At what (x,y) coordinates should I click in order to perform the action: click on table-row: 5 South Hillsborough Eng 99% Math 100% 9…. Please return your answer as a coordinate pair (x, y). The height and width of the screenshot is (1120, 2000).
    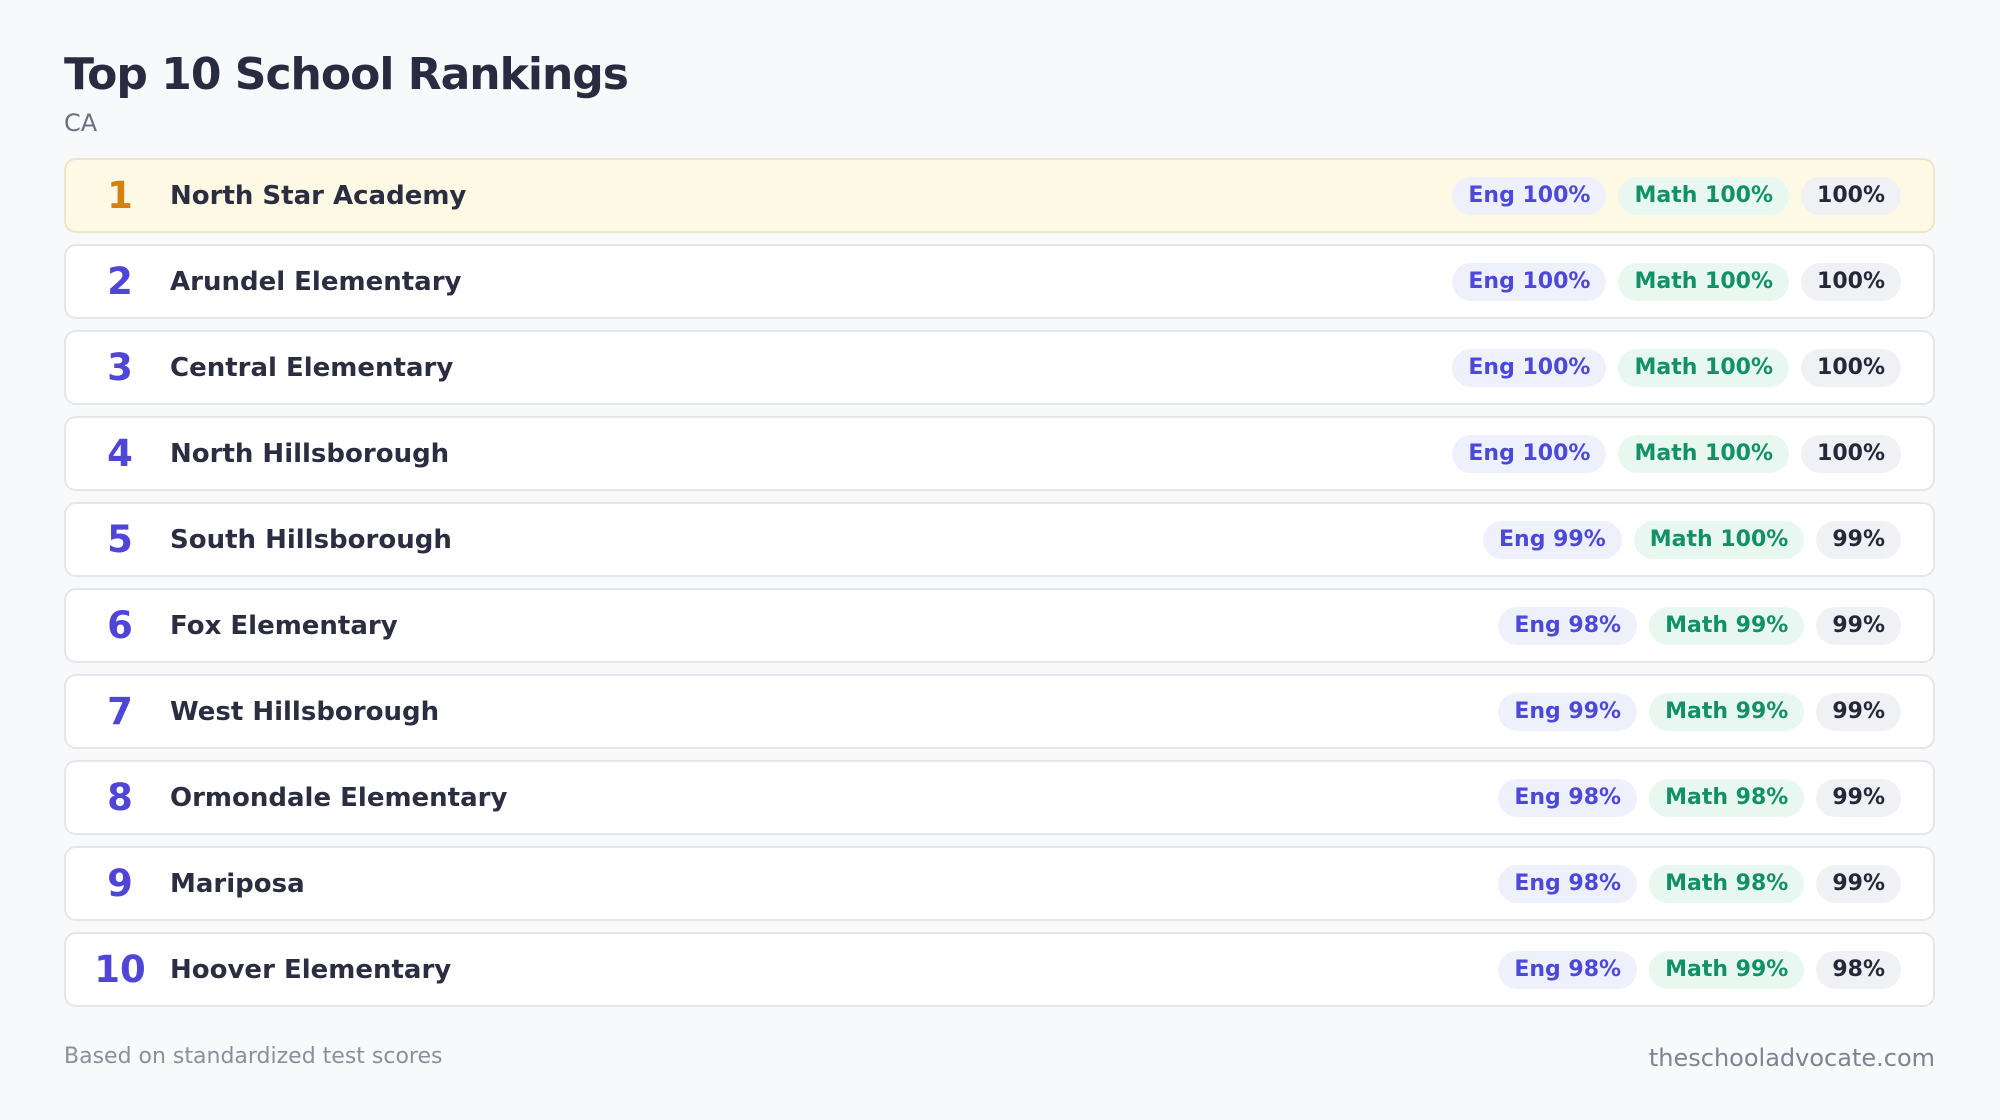
    Looking at the image, I should click on (999, 539).